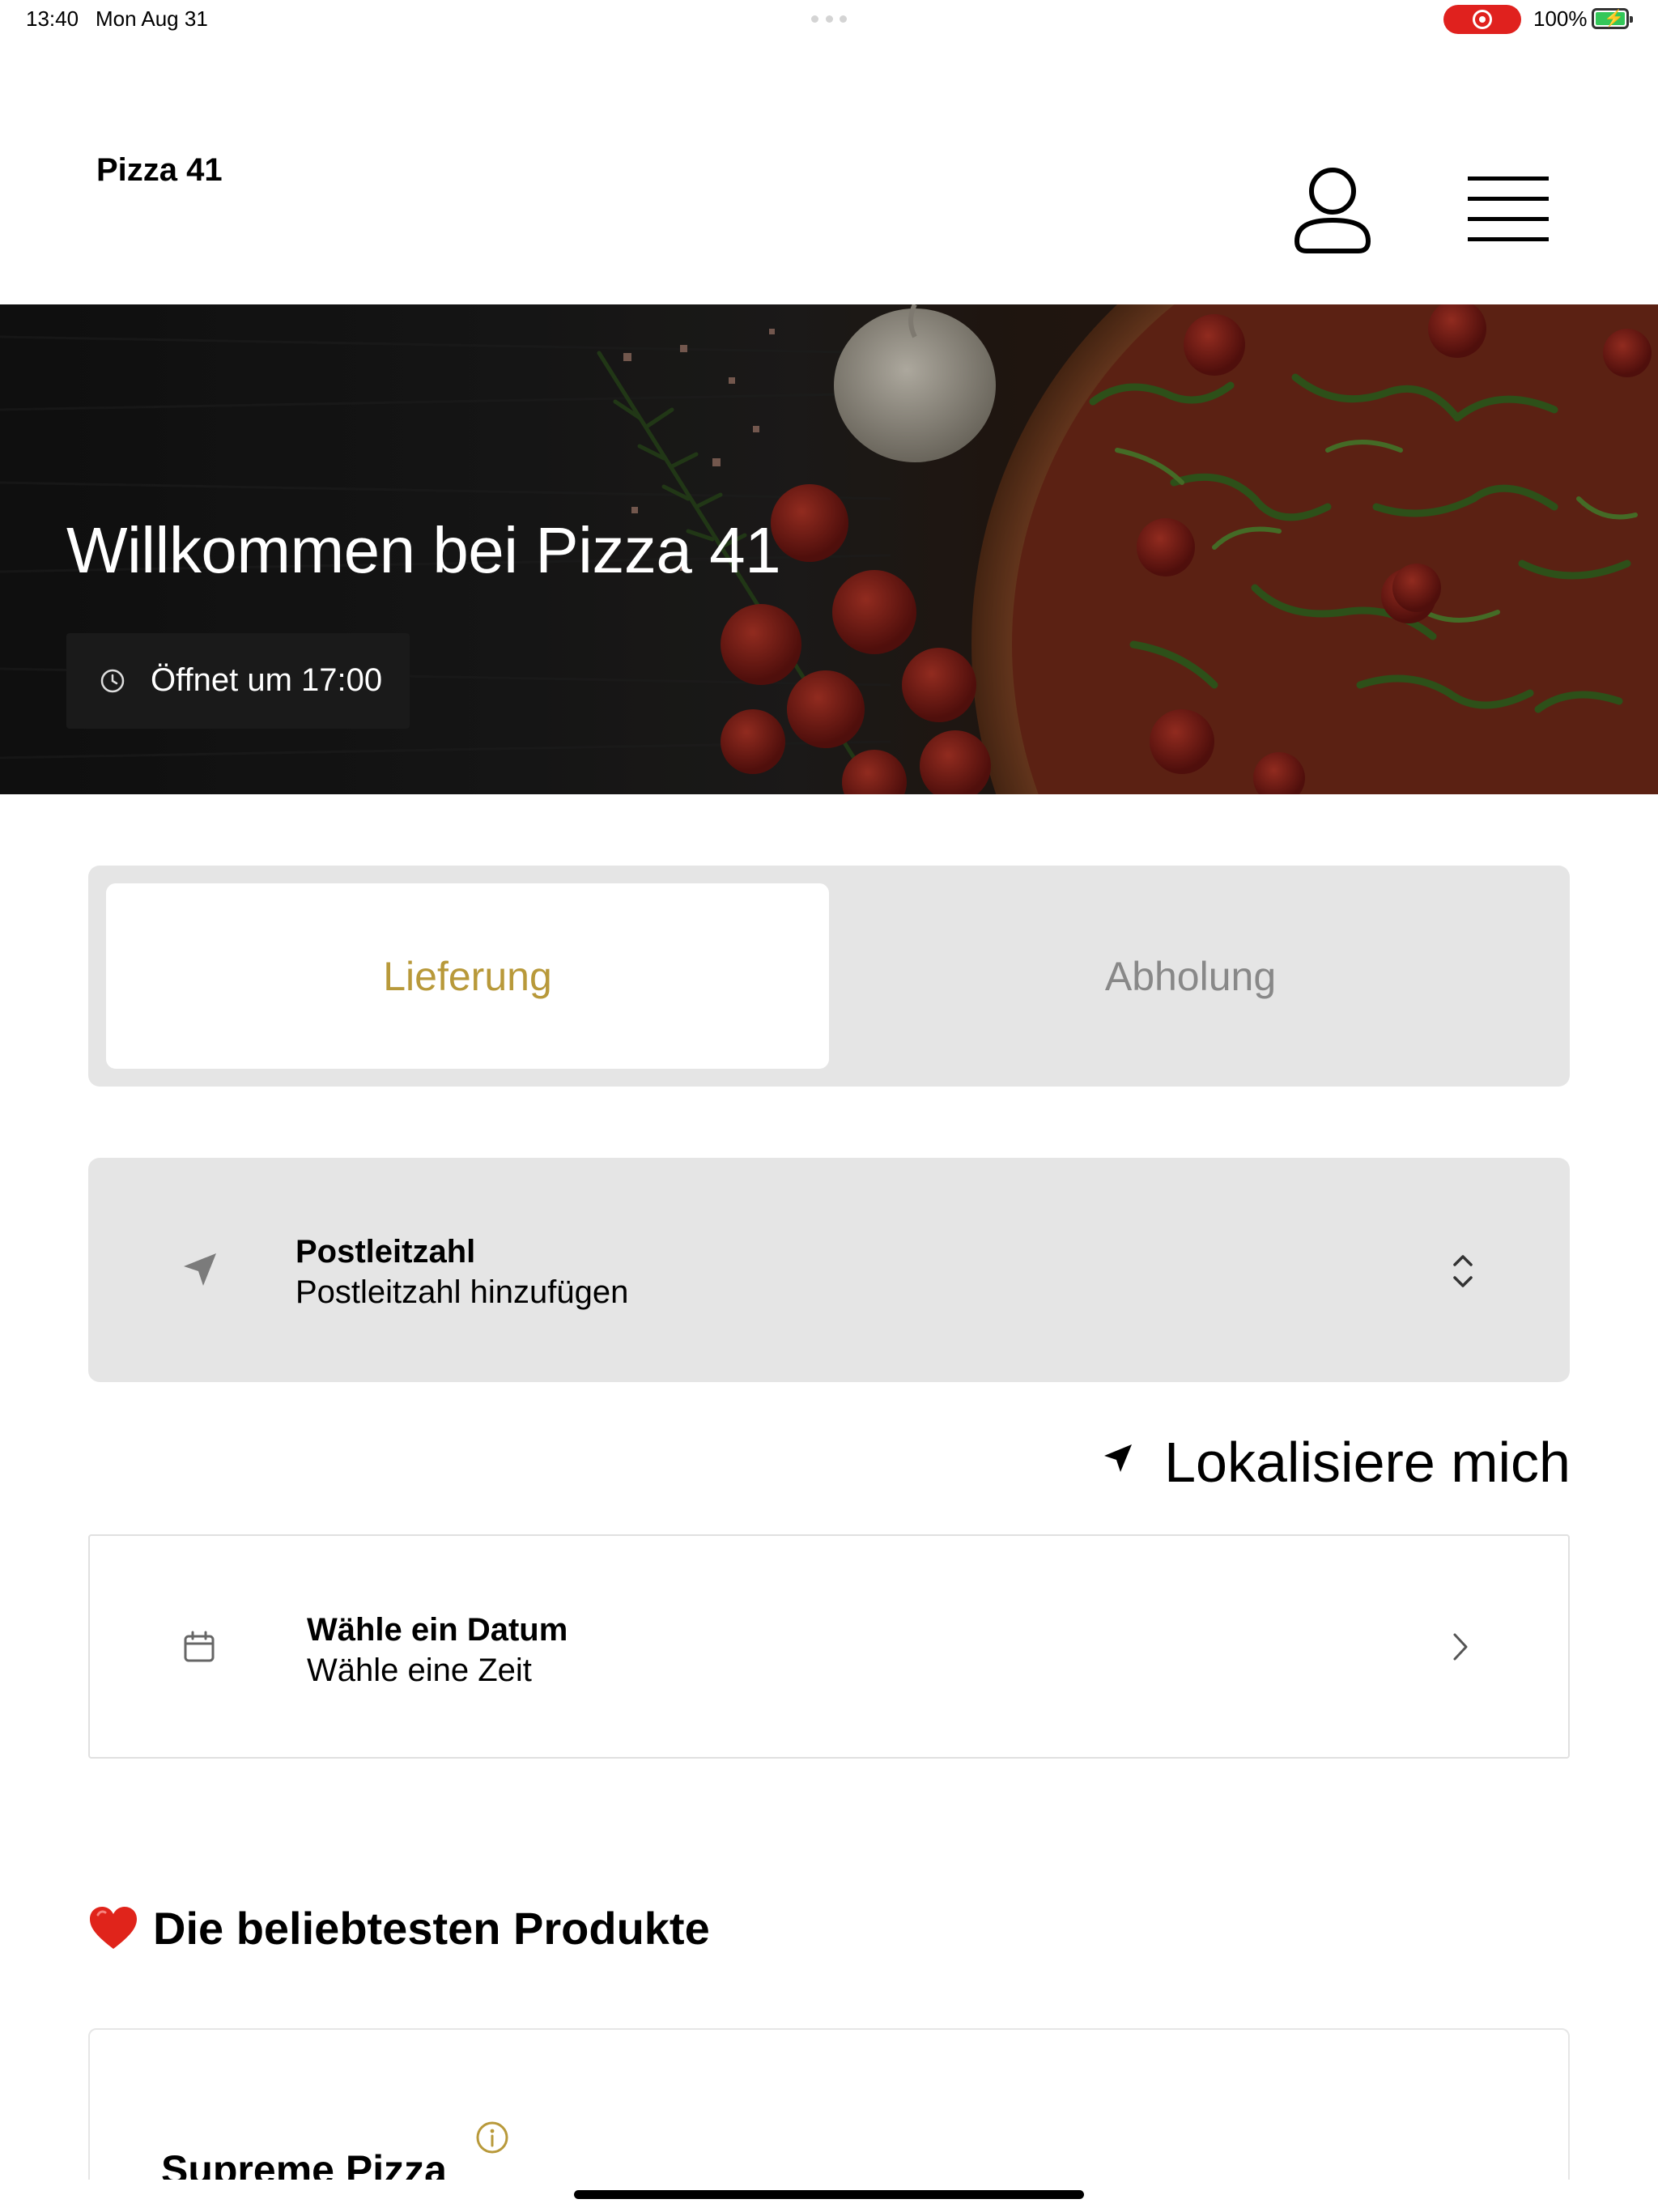  I want to click on battery-icon: ⚡, so click(1612, 19).